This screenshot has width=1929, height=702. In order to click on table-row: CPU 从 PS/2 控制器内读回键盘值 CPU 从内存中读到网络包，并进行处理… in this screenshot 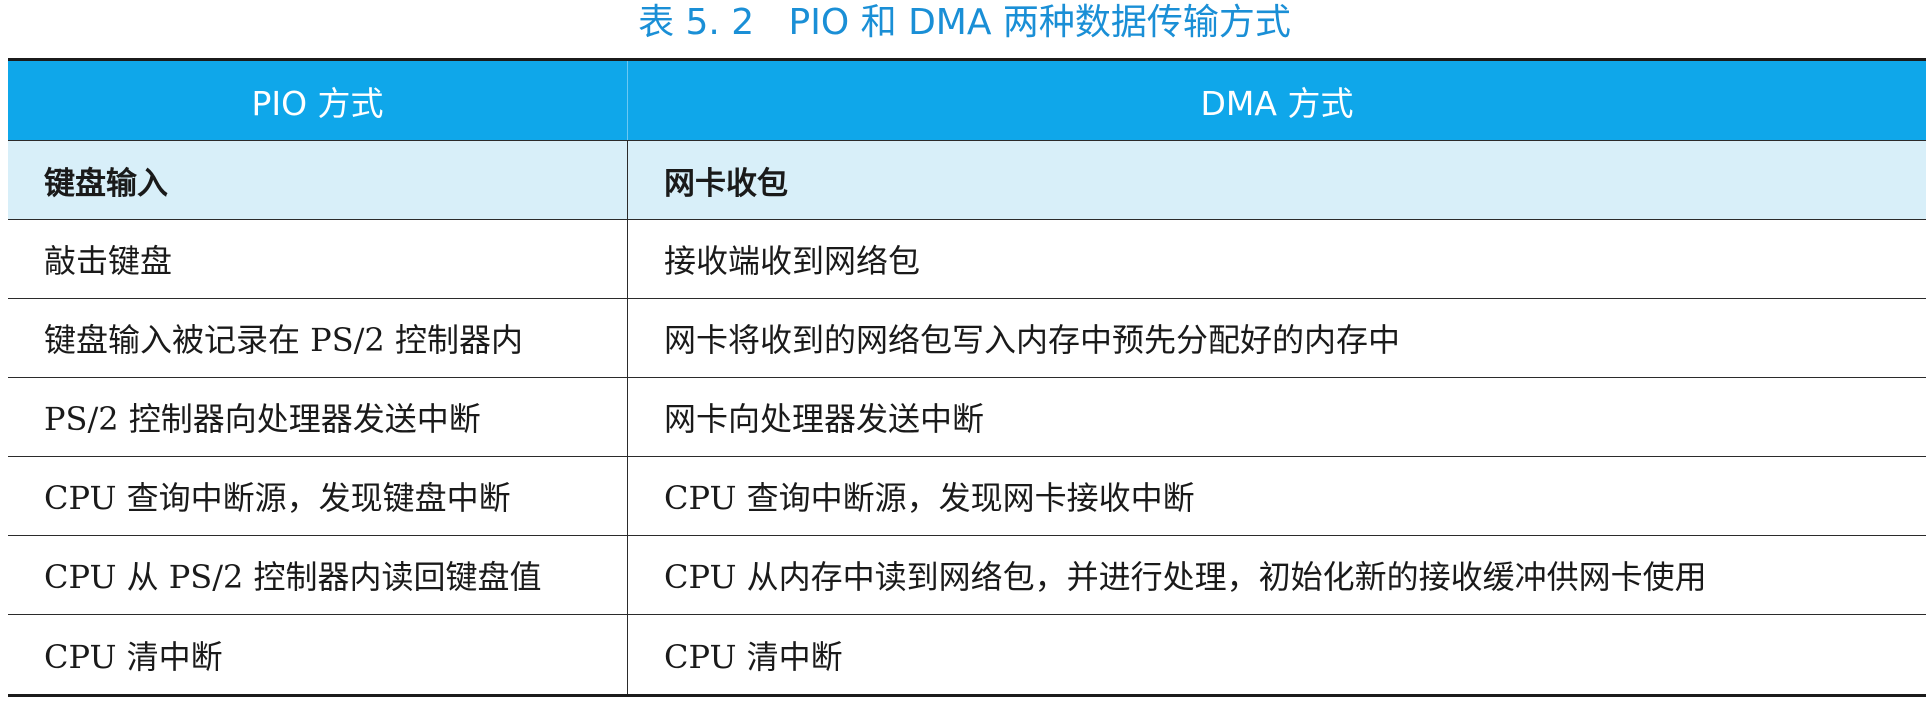, I will do `click(967, 575)`.